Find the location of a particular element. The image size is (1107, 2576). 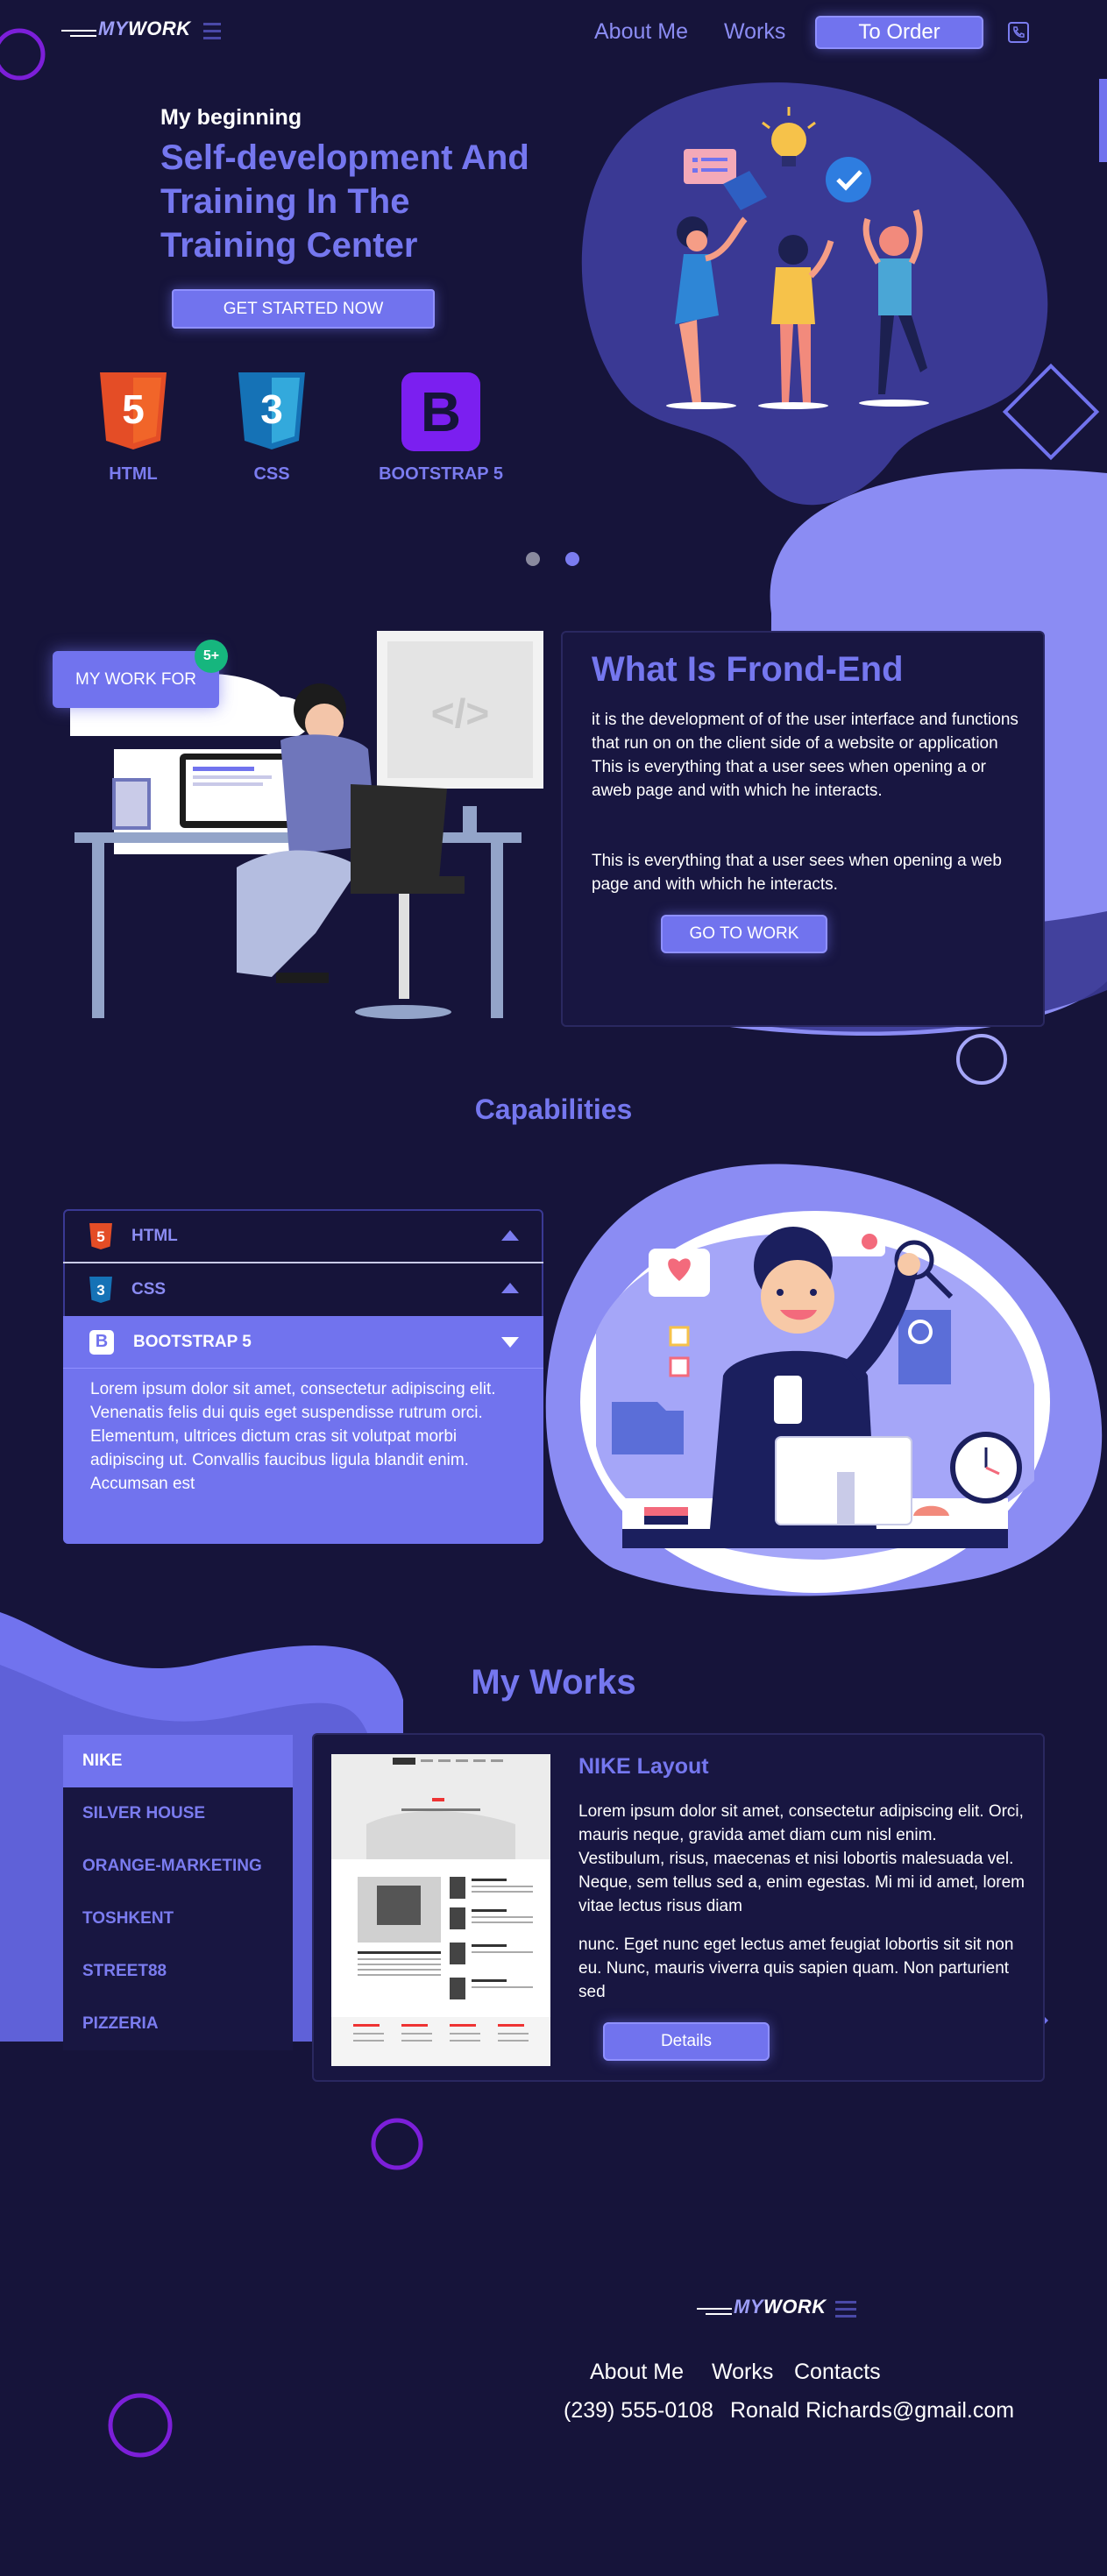

accordion-label: HTML is located at coordinates (154, 1236).